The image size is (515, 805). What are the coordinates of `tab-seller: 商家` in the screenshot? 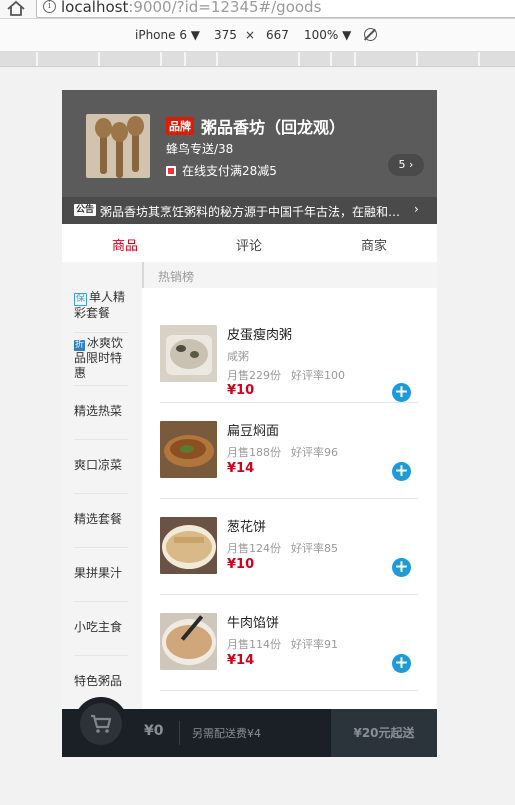 It's located at (374, 244).